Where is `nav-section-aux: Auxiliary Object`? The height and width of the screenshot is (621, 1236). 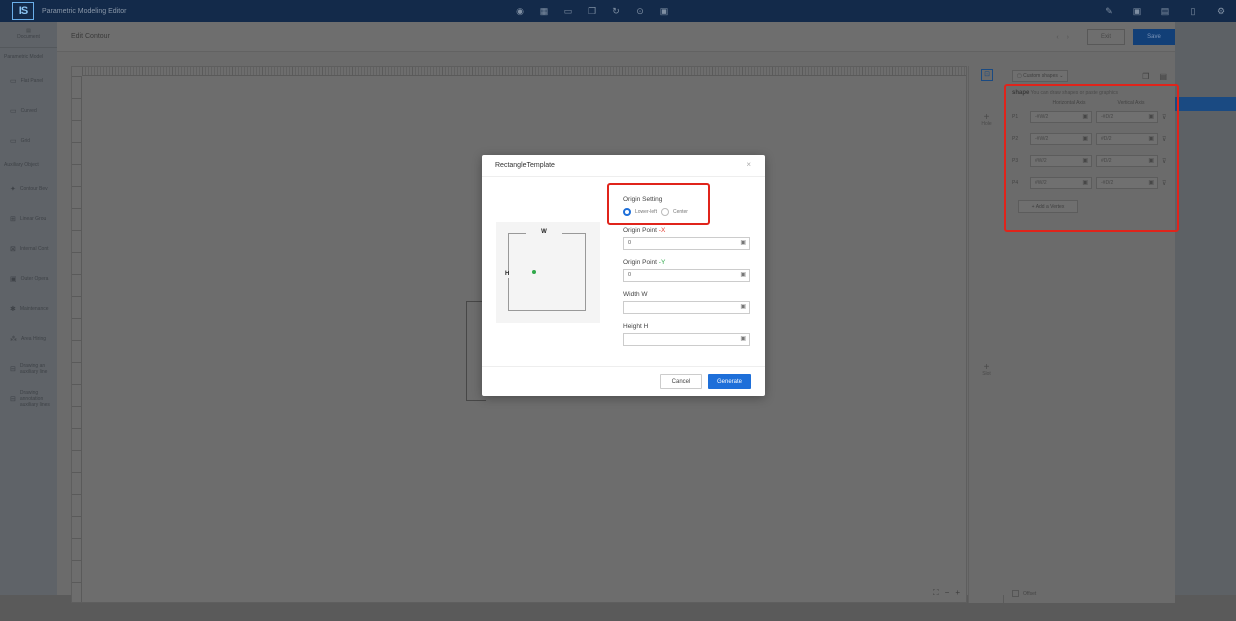
nav-section-aux: Auxiliary Object is located at coordinates (21, 165).